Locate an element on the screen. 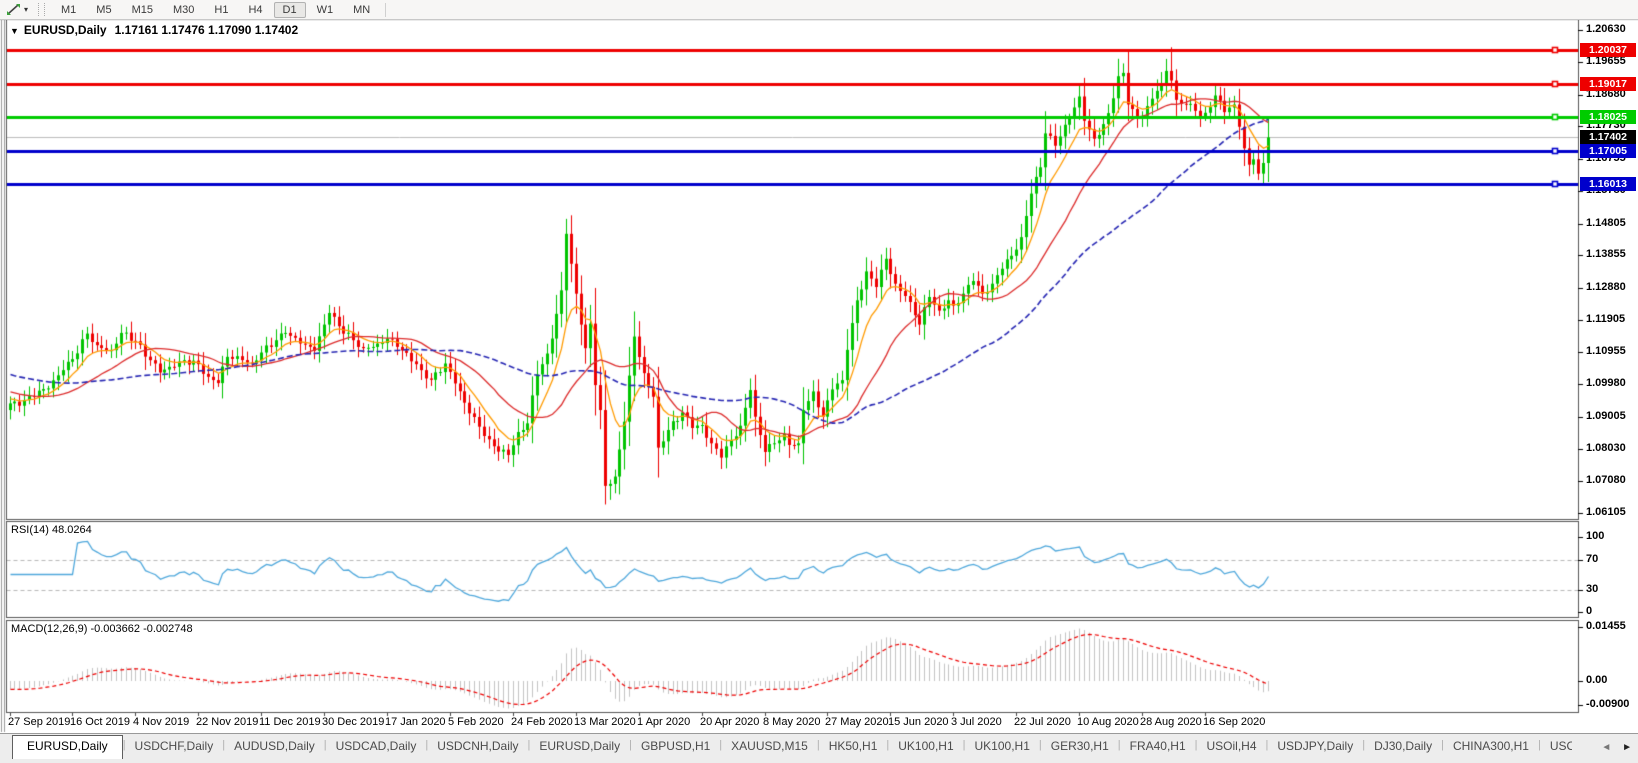  timeframe-d1-button: D1 is located at coordinates (289, 9).